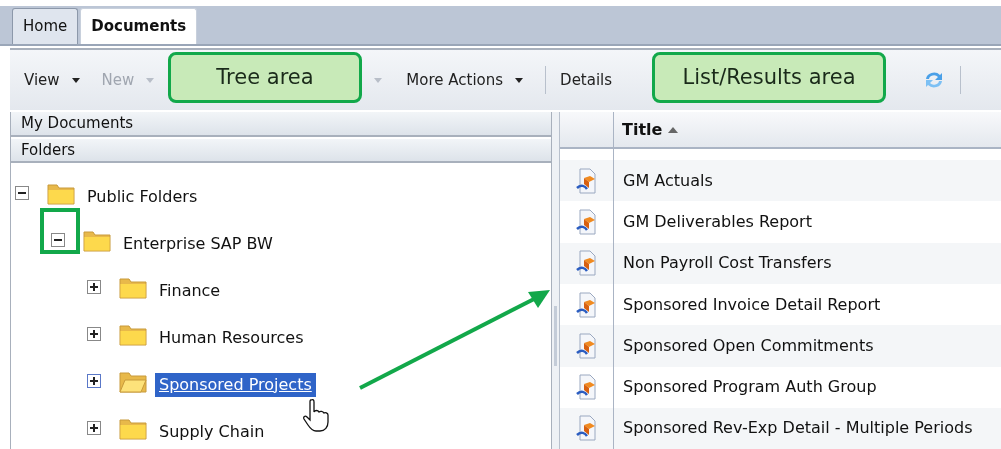 The height and width of the screenshot is (449, 1001). Describe the element at coordinates (235, 384) in the screenshot. I see `tree-item: Sponsored Projects` at that location.